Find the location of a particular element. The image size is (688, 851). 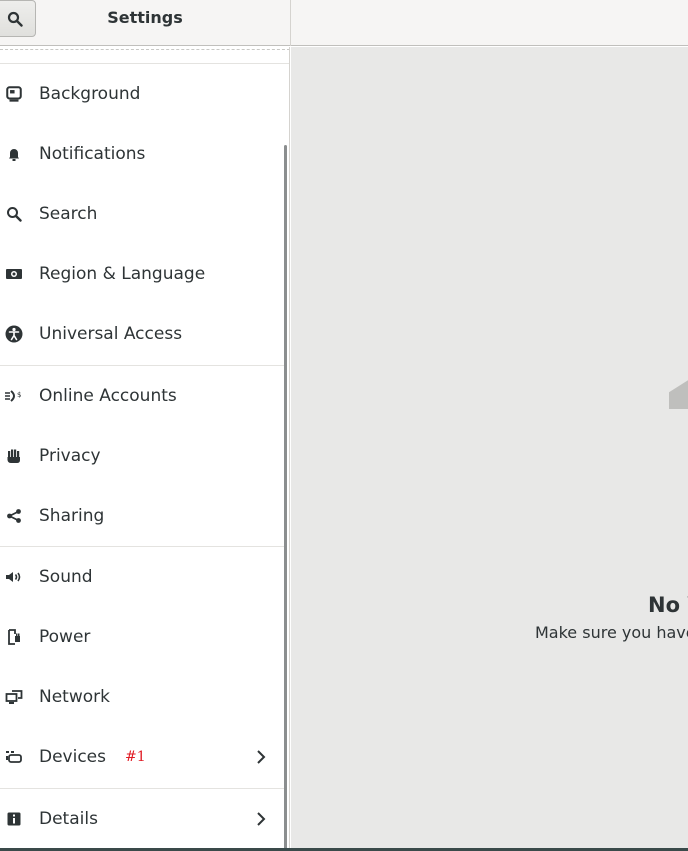

hand-icon is located at coordinates (14, 456).